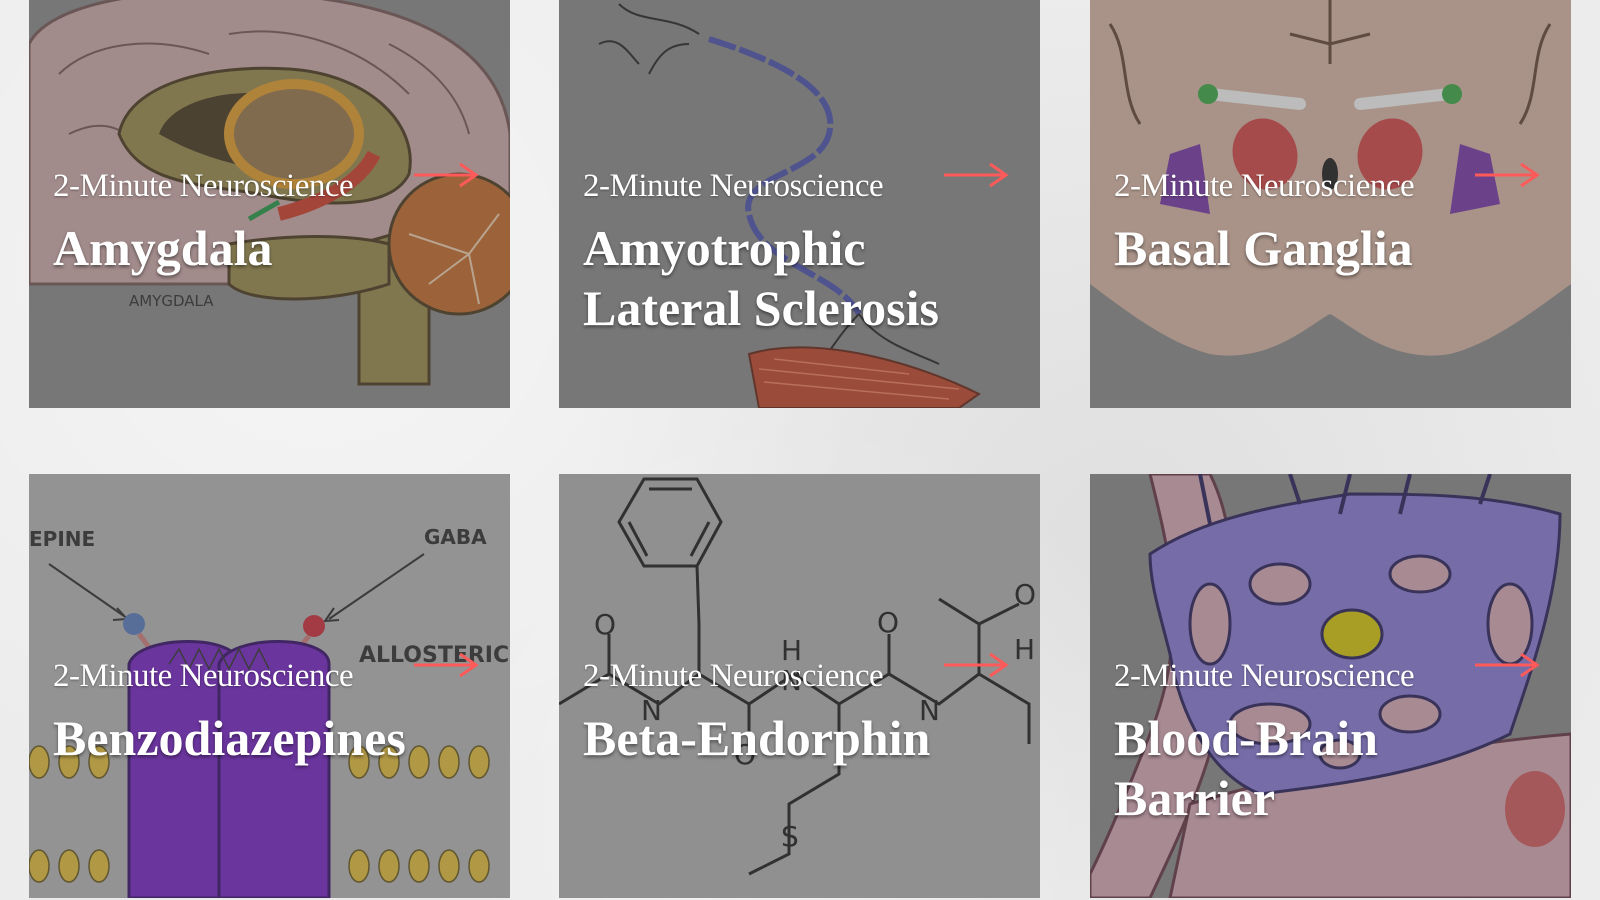 This screenshot has height=900, width=1600. I want to click on card-amygdala: AMYGDALA 2-Minute Neuroscience Amygdala, so click(269, 204).